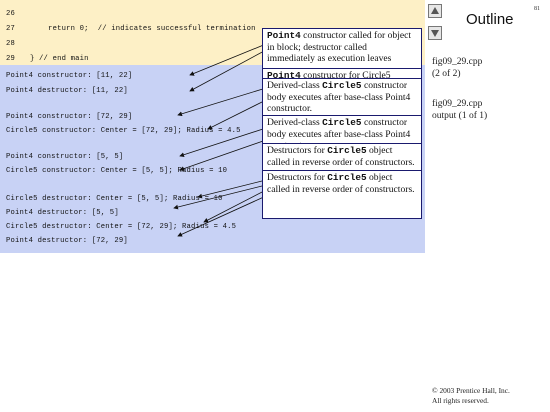  Describe the element at coordinates (490, 19) in the screenshot. I see `outline-title: Outline` at that location.